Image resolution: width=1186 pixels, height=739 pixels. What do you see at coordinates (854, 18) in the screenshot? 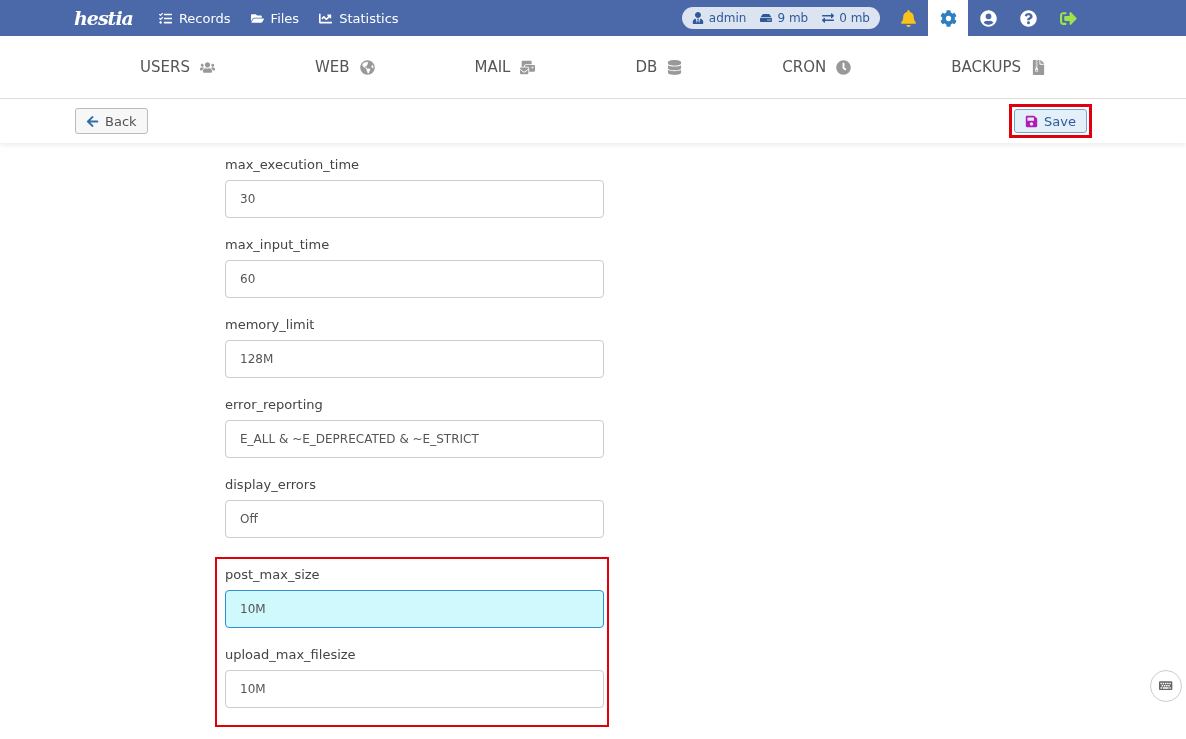
I see `bandwidth-usage: 0 mb` at bounding box center [854, 18].